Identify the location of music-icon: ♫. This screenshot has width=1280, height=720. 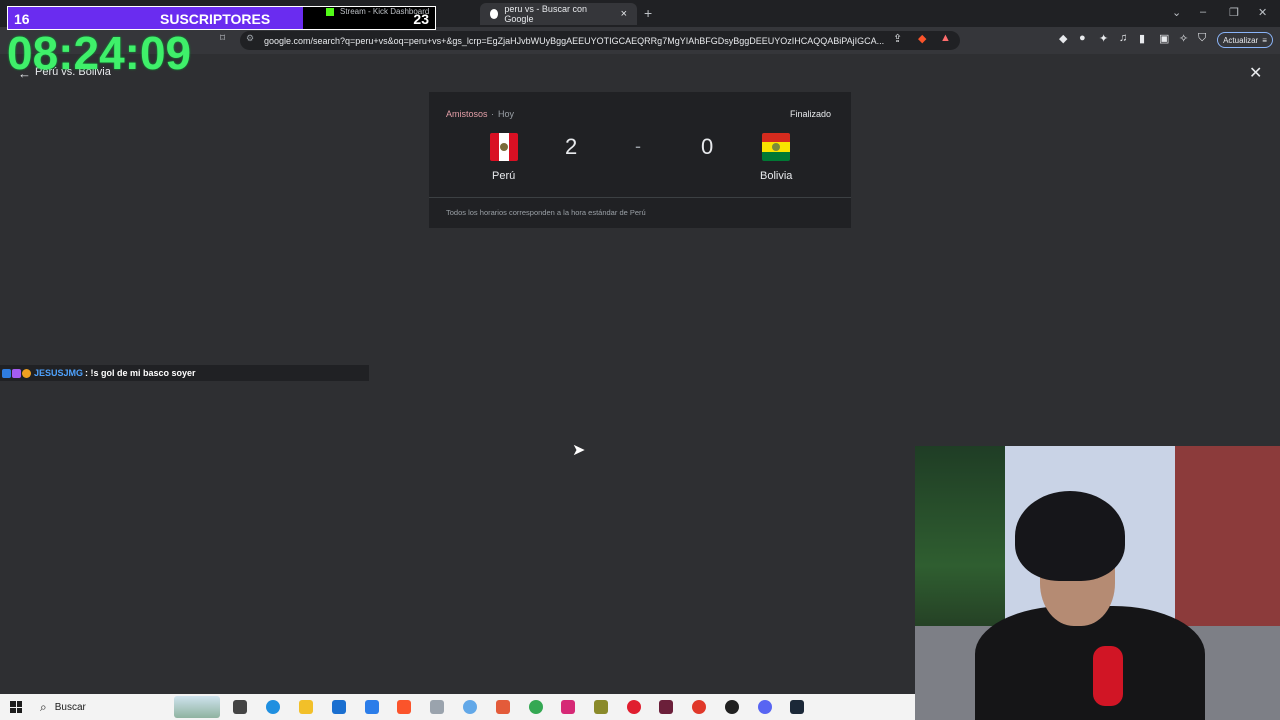
(1123, 38).